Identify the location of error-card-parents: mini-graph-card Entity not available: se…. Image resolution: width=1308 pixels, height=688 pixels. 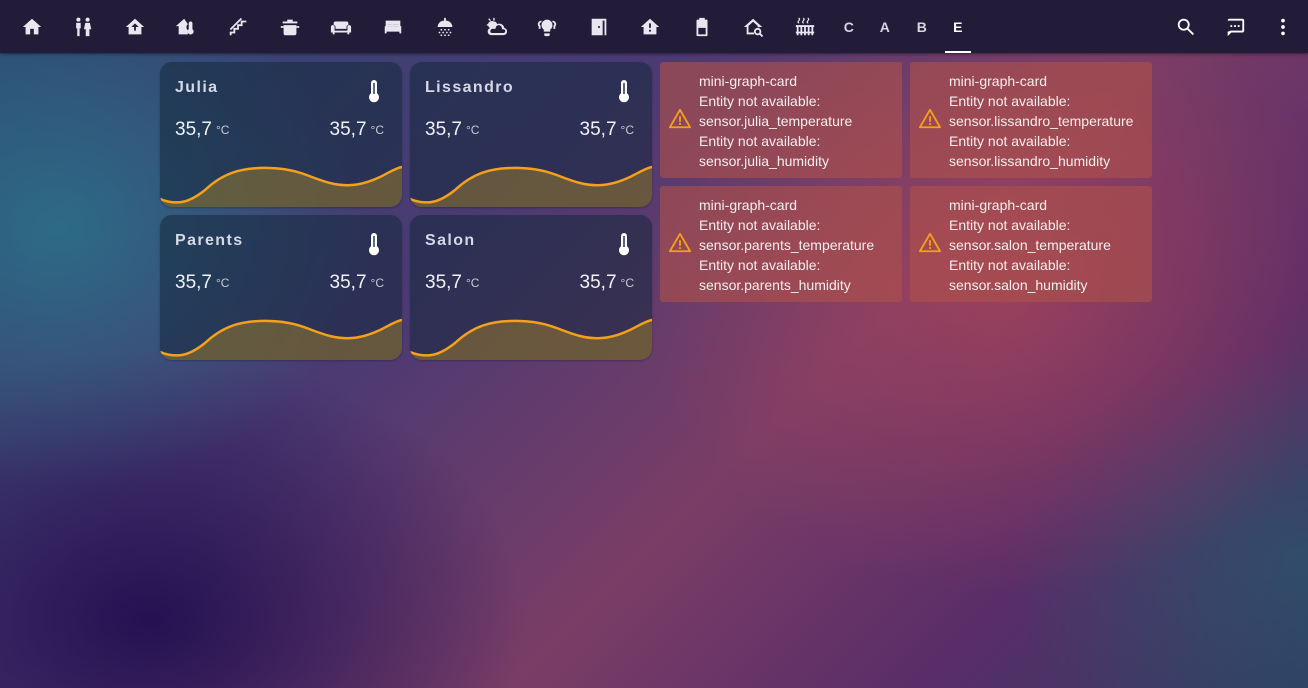
(781, 244).